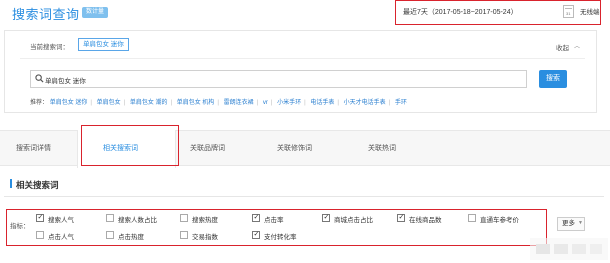 Image resolution: width=610 pixels, height=263 pixels. Describe the element at coordinates (131, 237) in the screenshot. I see `checkbox-label: 点击热度` at that location.